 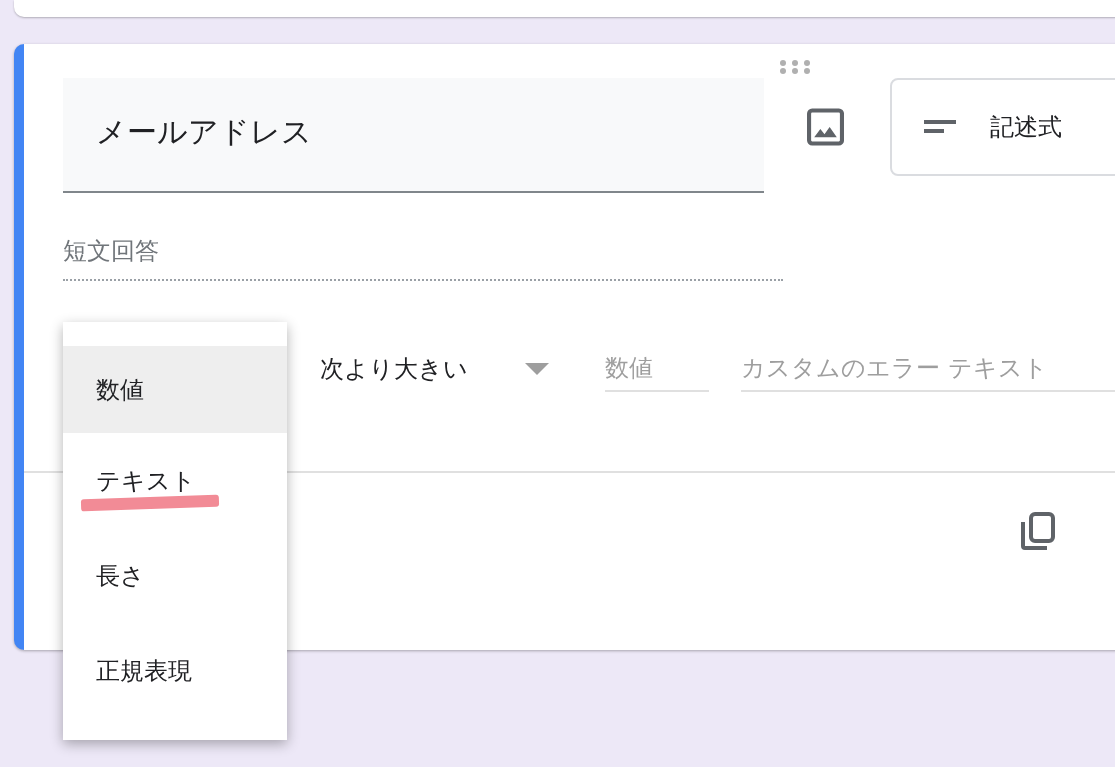 What do you see at coordinates (423, 258) in the screenshot?
I see `short-answer-field: 短文回答` at bounding box center [423, 258].